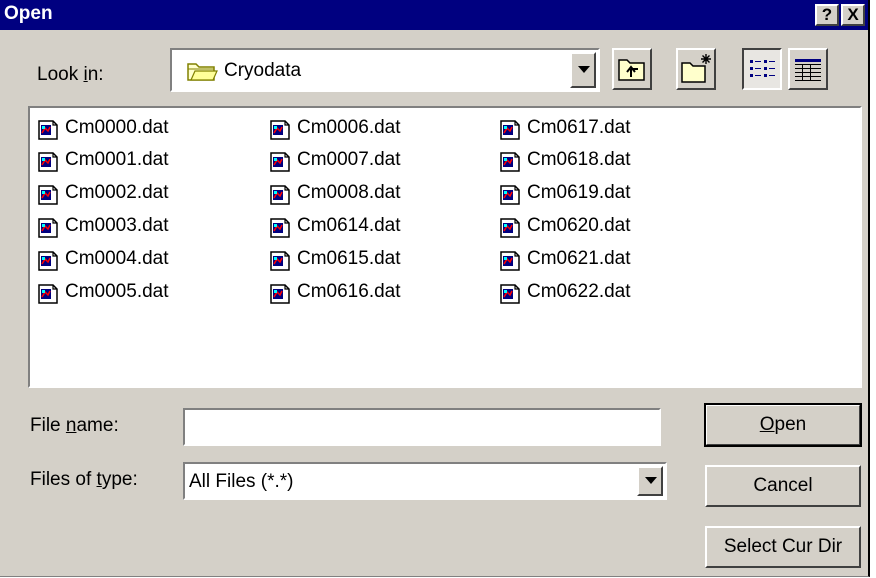 Image resolution: width=876 pixels, height=578 pixels. I want to click on list-view-button, so click(762, 69).